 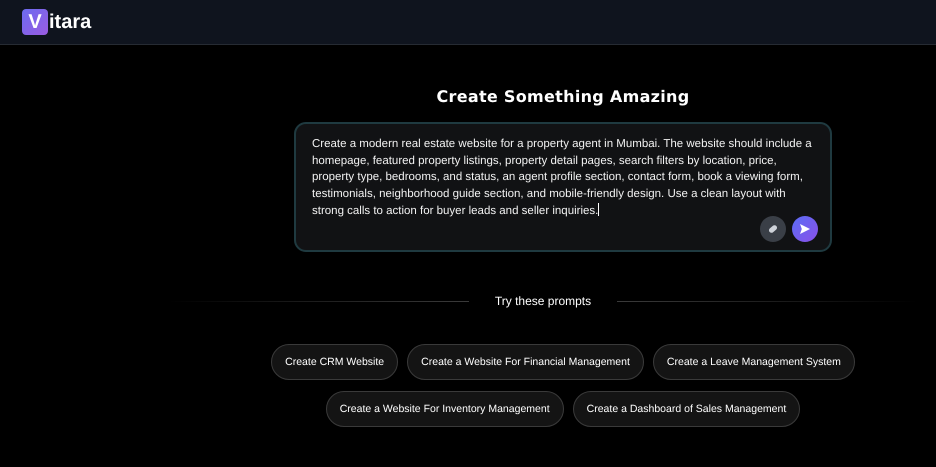 What do you see at coordinates (686, 409) in the screenshot?
I see `prompt-chip: Create a Dashboard of Sales Management` at bounding box center [686, 409].